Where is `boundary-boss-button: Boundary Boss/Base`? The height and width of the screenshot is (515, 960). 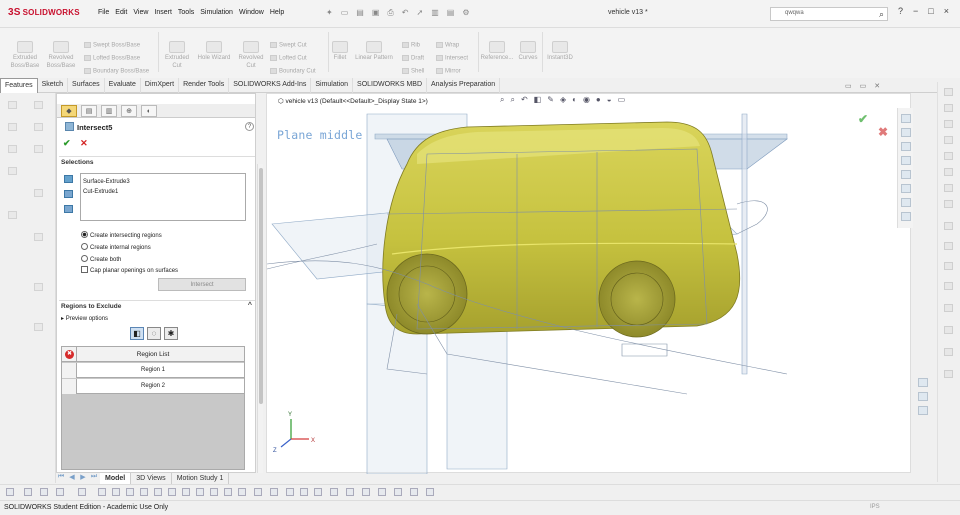
boundary-boss-button: Boundary Boss/Base is located at coordinates (116, 71).